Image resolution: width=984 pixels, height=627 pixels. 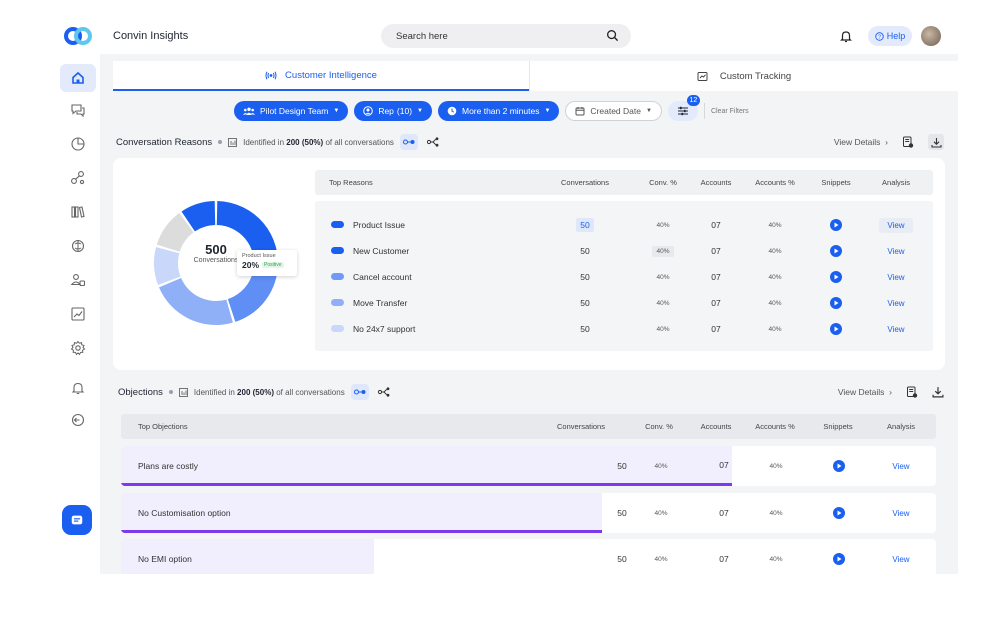 I want to click on download-icon, so click(x=938, y=392).